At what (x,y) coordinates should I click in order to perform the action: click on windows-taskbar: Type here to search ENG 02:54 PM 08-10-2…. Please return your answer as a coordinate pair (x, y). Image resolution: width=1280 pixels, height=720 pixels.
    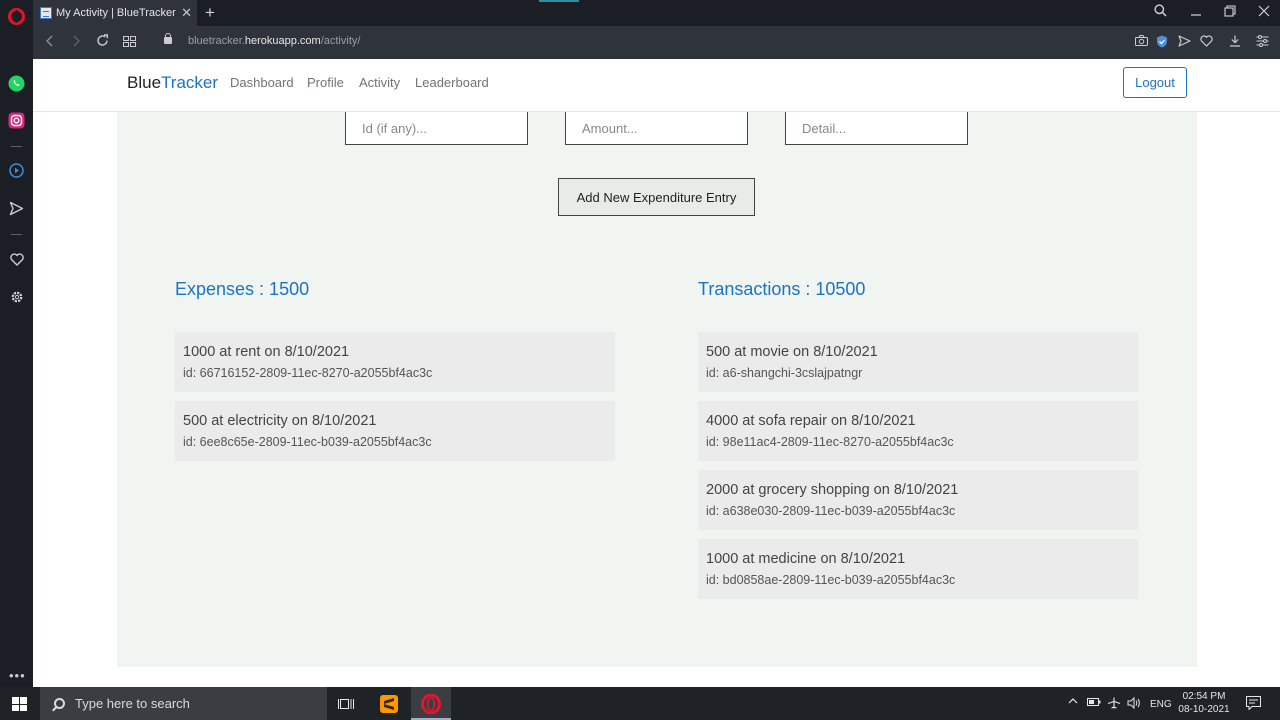
    Looking at the image, I should click on (640, 703).